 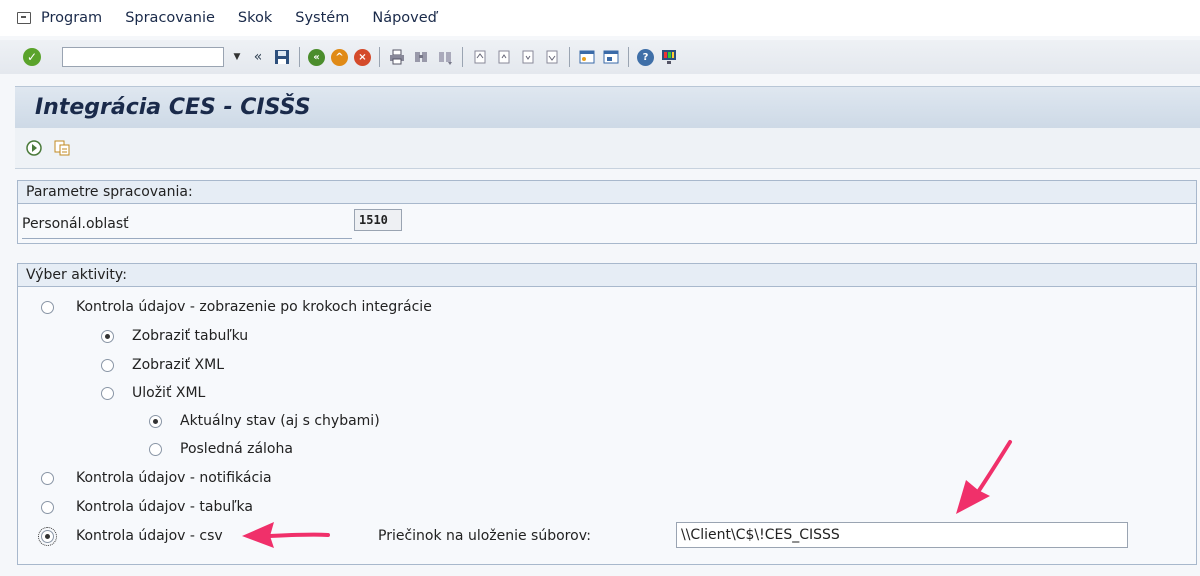 What do you see at coordinates (282, 57) in the screenshot?
I see `save-icon` at bounding box center [282, 57].